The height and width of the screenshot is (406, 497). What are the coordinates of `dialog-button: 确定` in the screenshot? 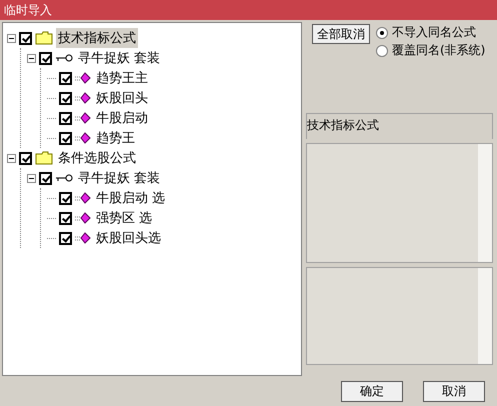 It's located at (372, 391).